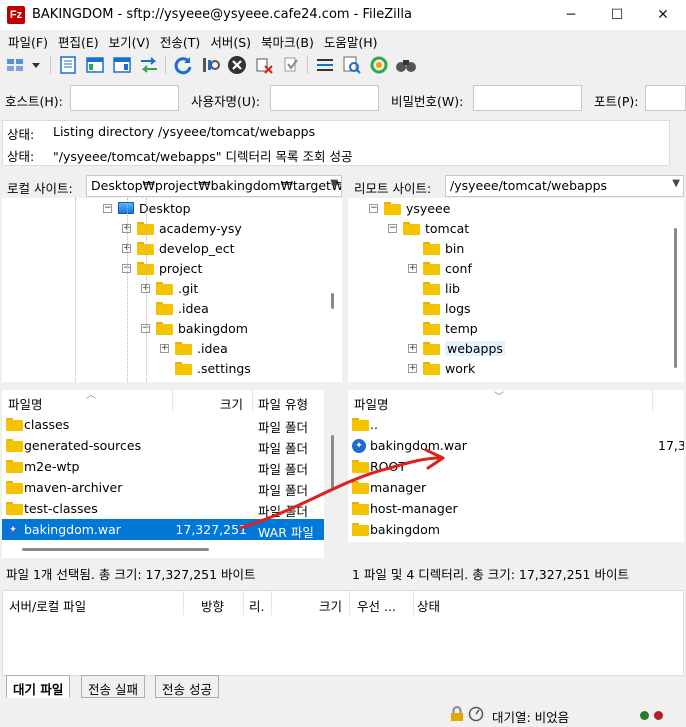 The image size is (686, 727). I want to click on tab-successful-transfers: 전송 성공, so click(187, 686).